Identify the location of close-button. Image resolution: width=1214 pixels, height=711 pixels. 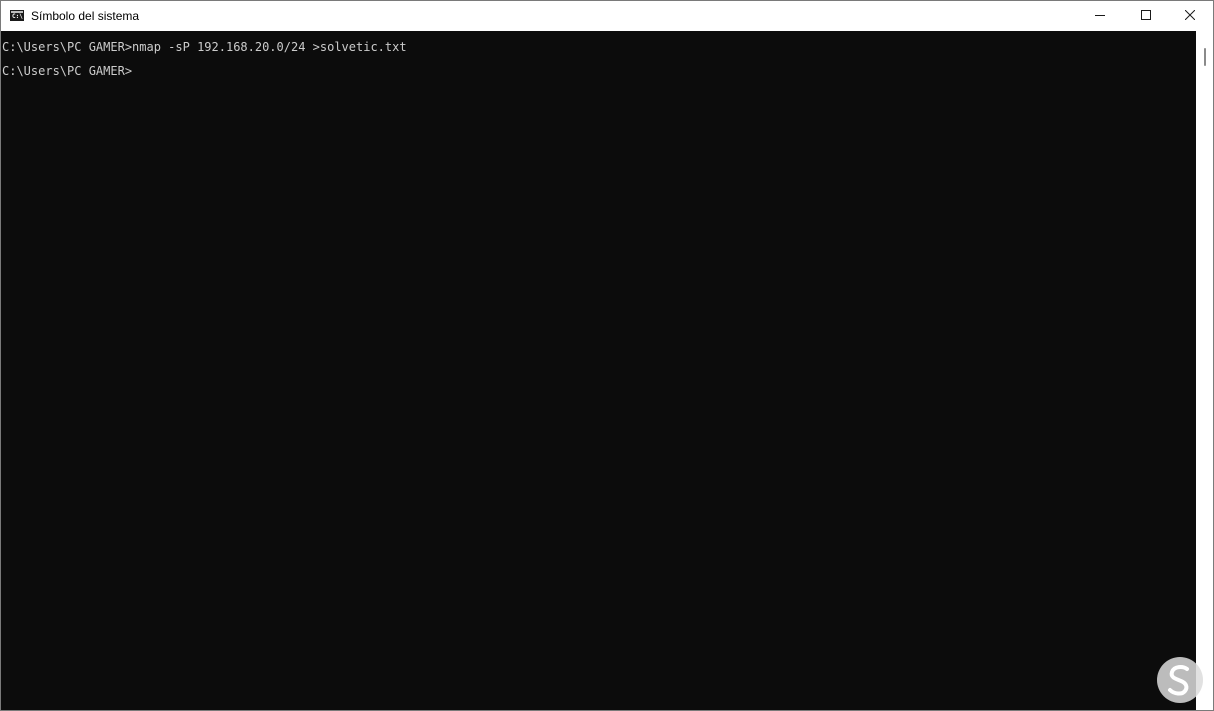
(1190, 16).